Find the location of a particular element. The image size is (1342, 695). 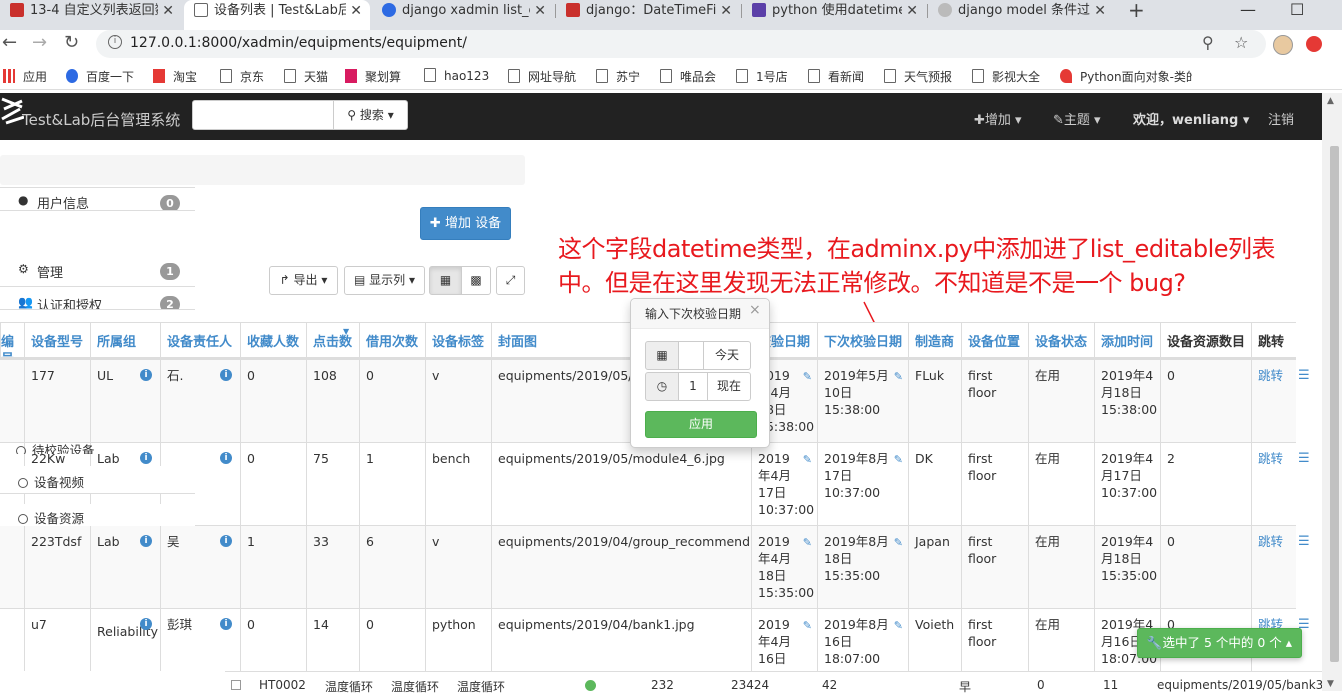

col-header: 借用次数 is located at coordinates (392, 340).